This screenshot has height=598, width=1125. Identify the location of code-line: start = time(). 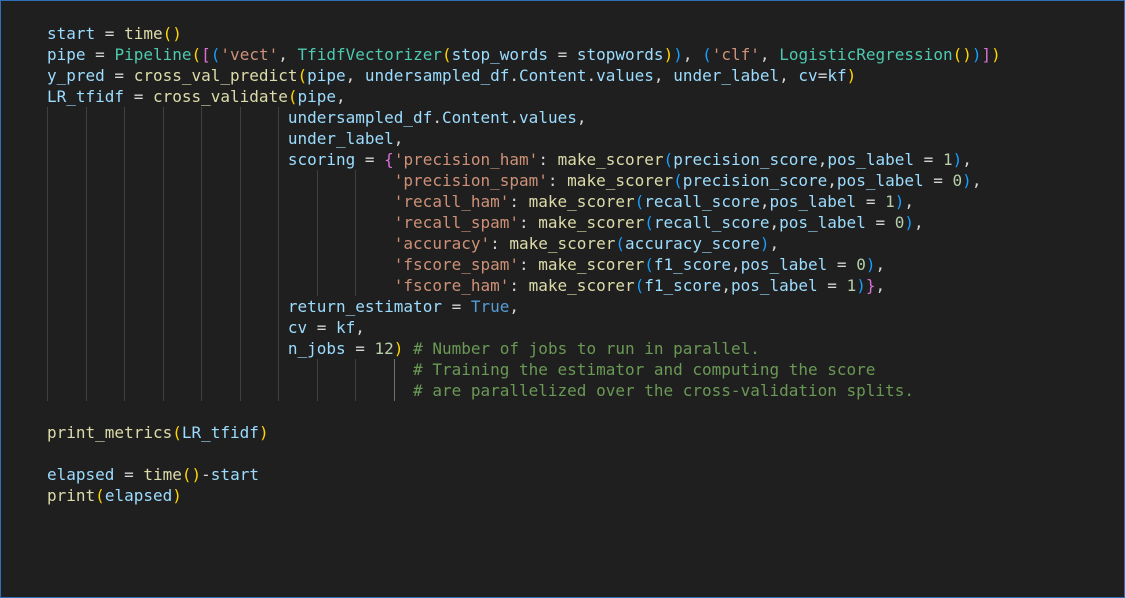
(114, 33).